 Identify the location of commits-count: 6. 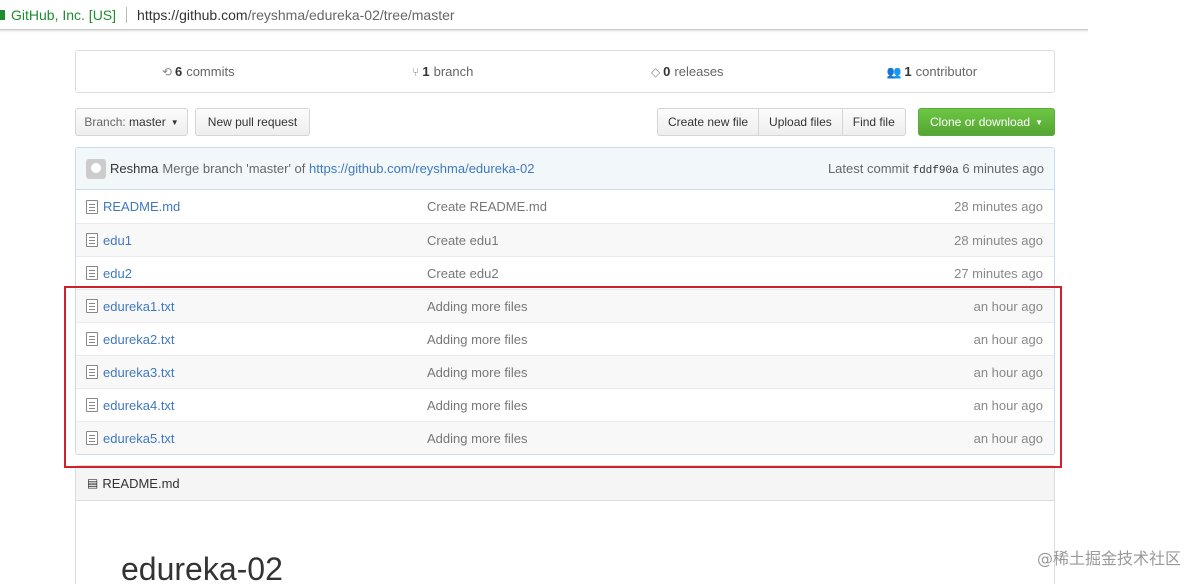
(178, 71).